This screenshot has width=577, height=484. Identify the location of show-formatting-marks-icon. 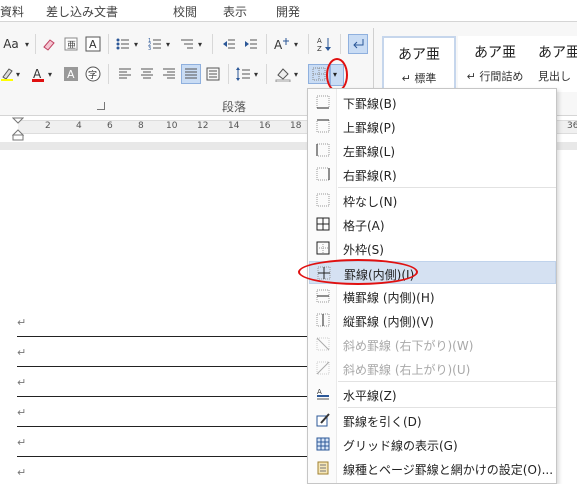
(358, 44).